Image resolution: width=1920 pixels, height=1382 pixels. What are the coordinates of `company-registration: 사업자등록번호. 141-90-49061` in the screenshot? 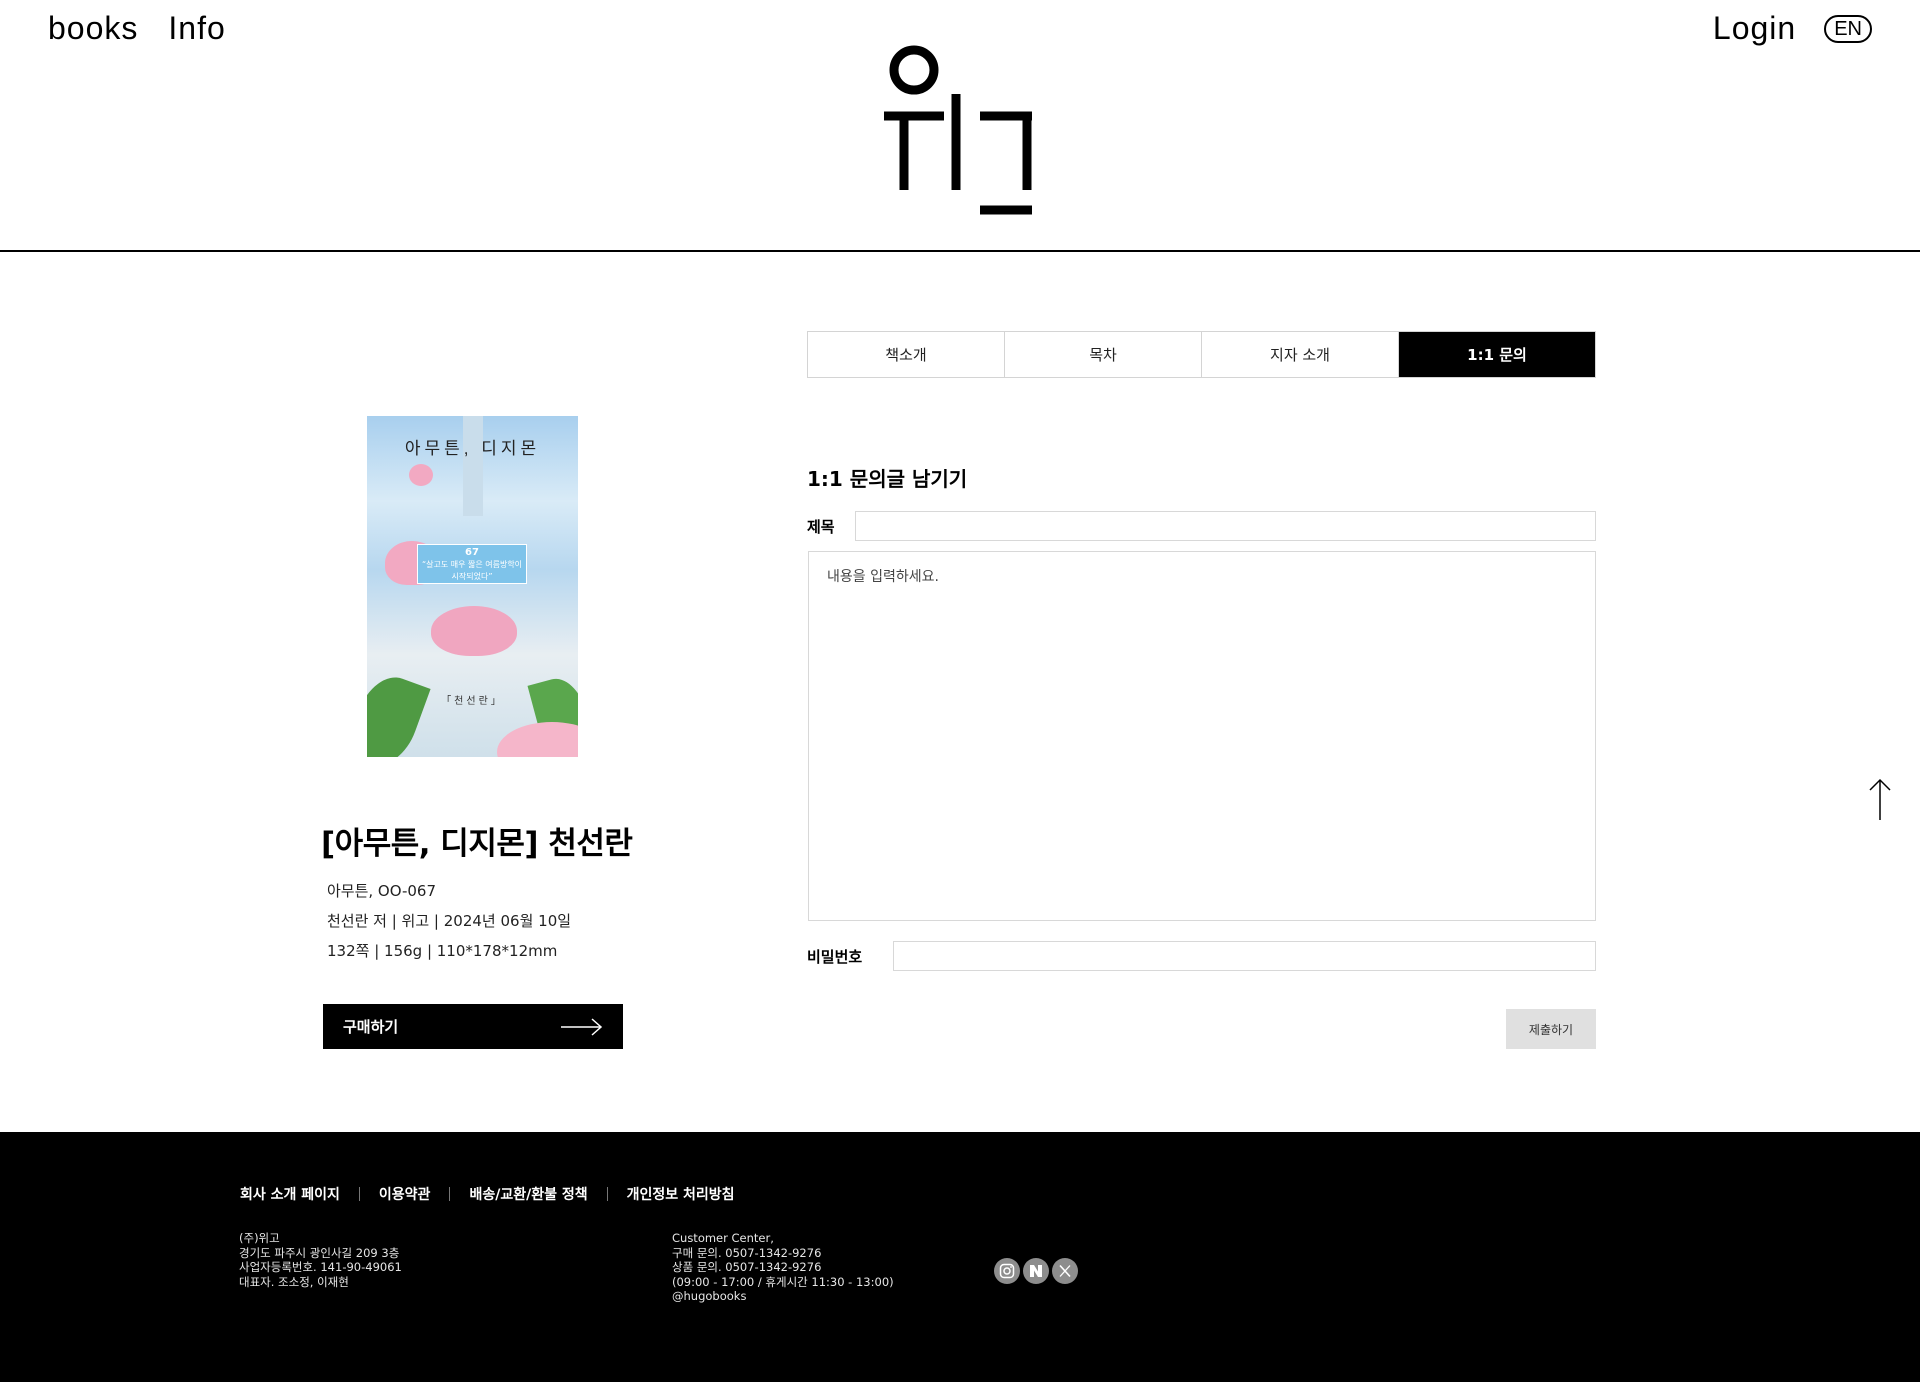 It's located at (320, 1267).